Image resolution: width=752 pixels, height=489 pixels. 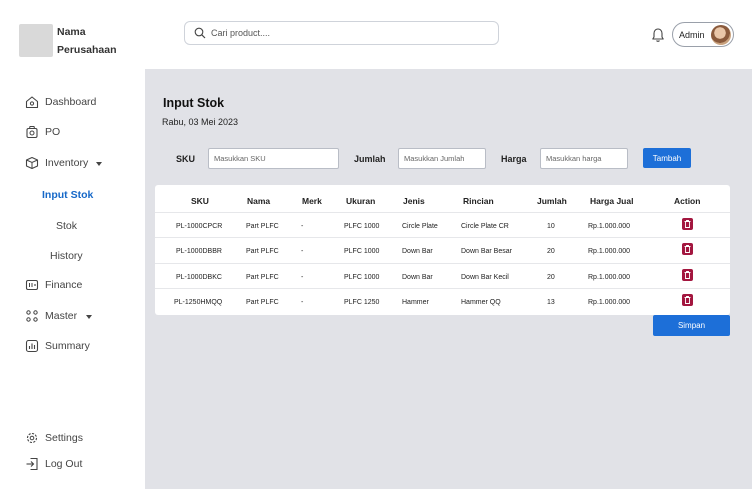 What do you see at coordinates (87, 50) in the screenshot?
I see `company-name-line2: Perusahaan` at bounding box center [87, 50].